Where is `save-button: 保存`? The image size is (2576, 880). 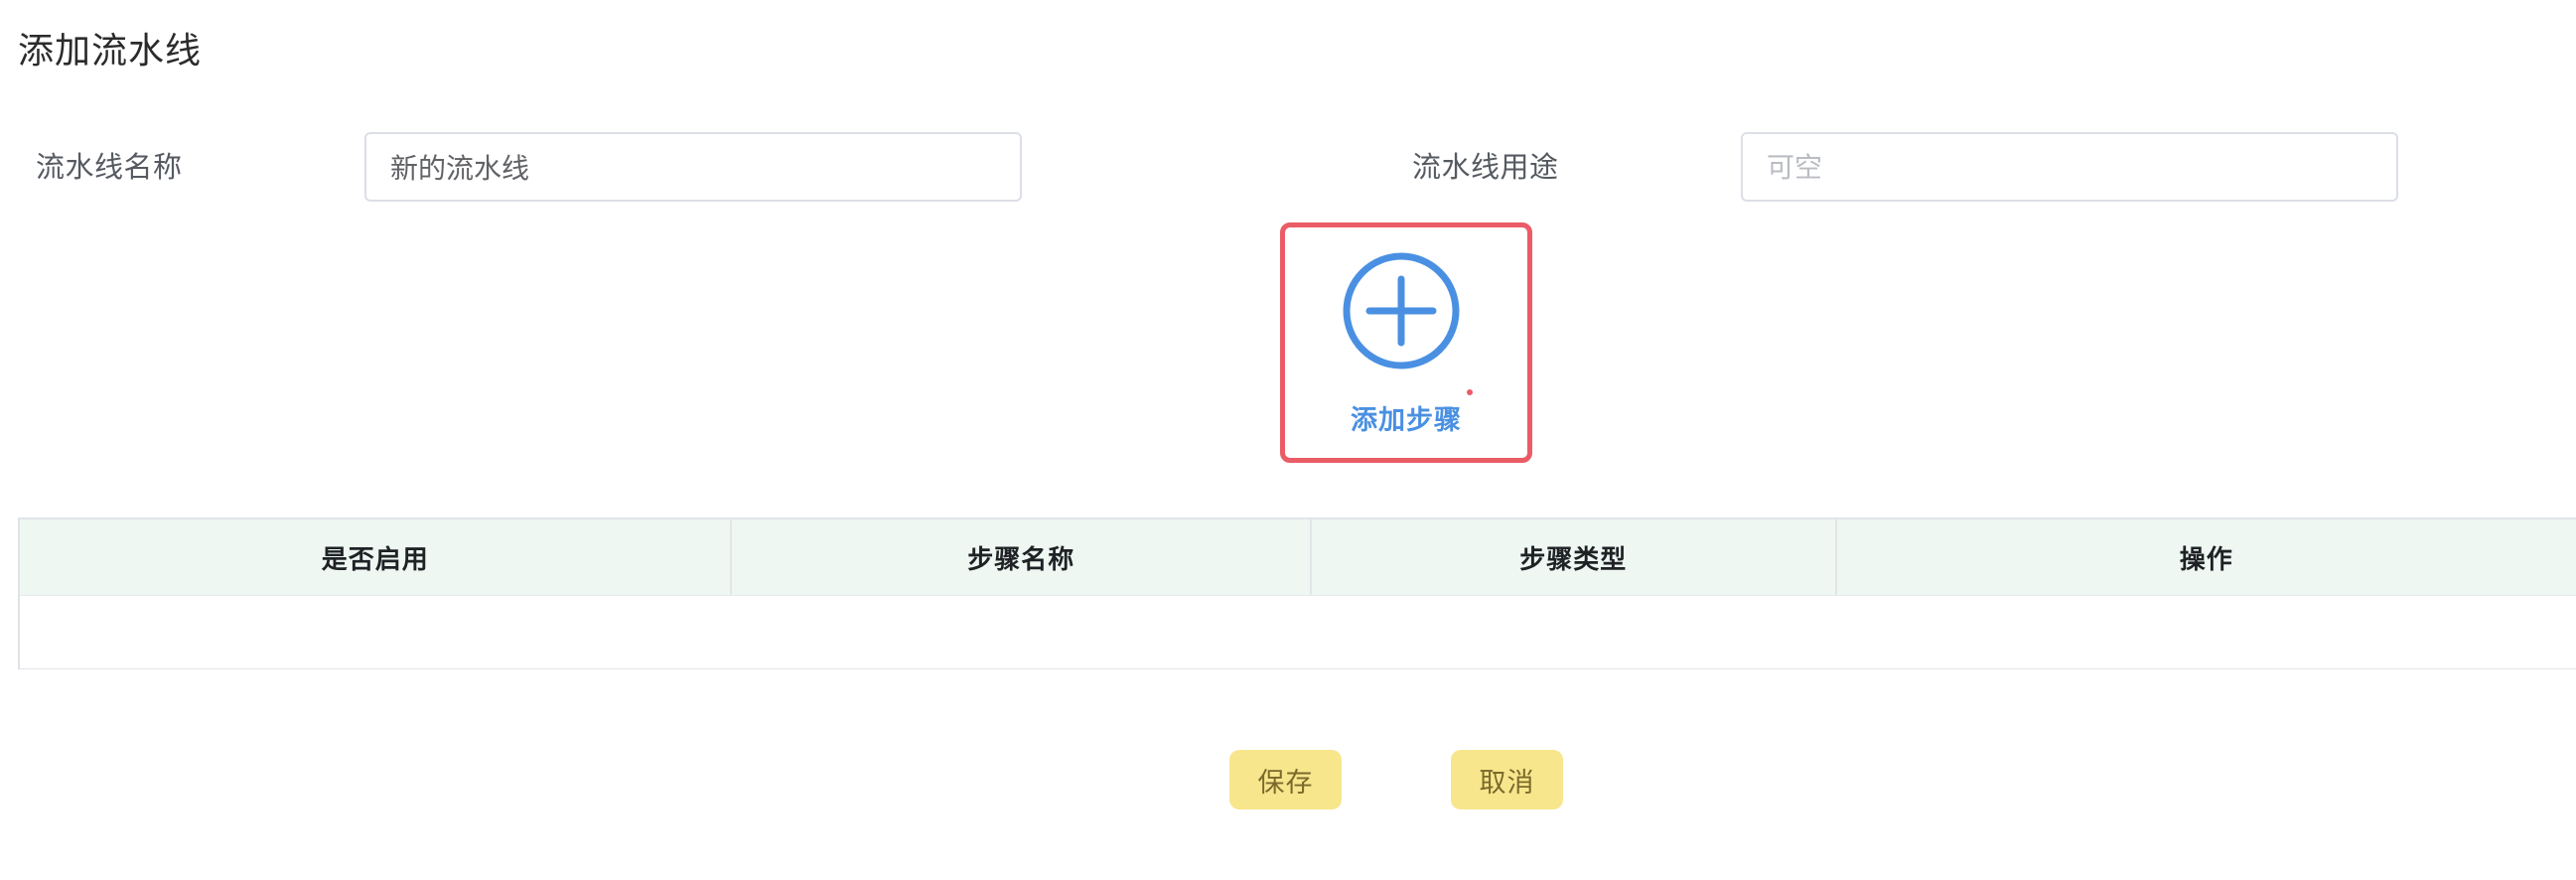
save-button: 保存 is located at coordinates (1286, 779).